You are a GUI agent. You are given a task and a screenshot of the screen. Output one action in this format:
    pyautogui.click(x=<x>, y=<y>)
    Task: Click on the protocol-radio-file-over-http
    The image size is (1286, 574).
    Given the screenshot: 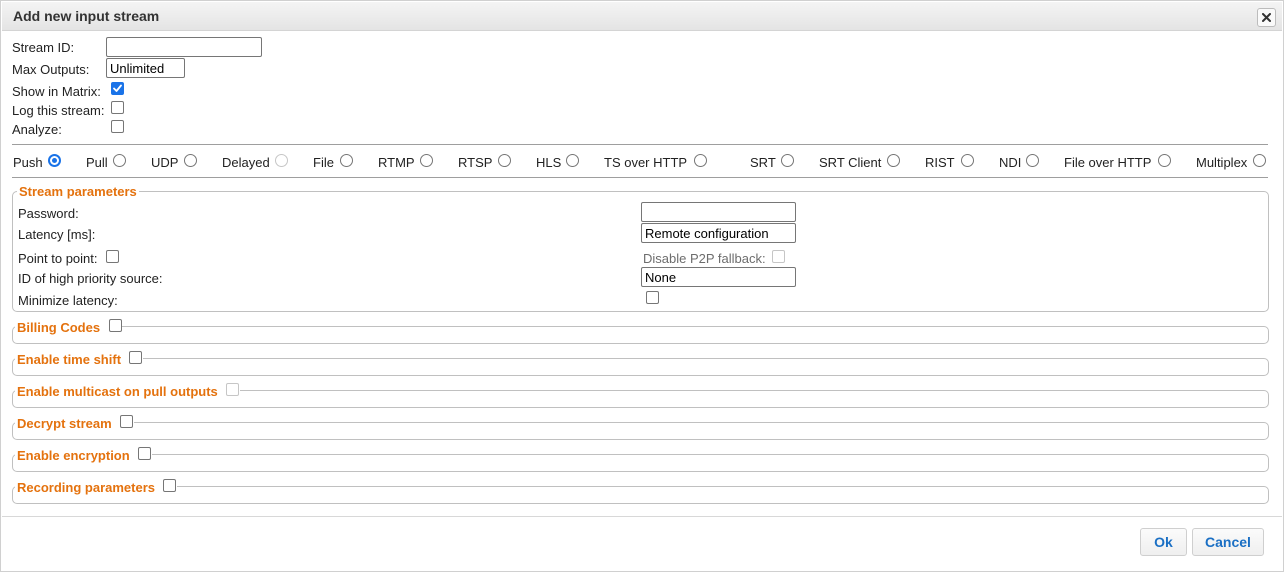 What is the action you would take?
    pyautogui.click(x=1164, y=160)
    